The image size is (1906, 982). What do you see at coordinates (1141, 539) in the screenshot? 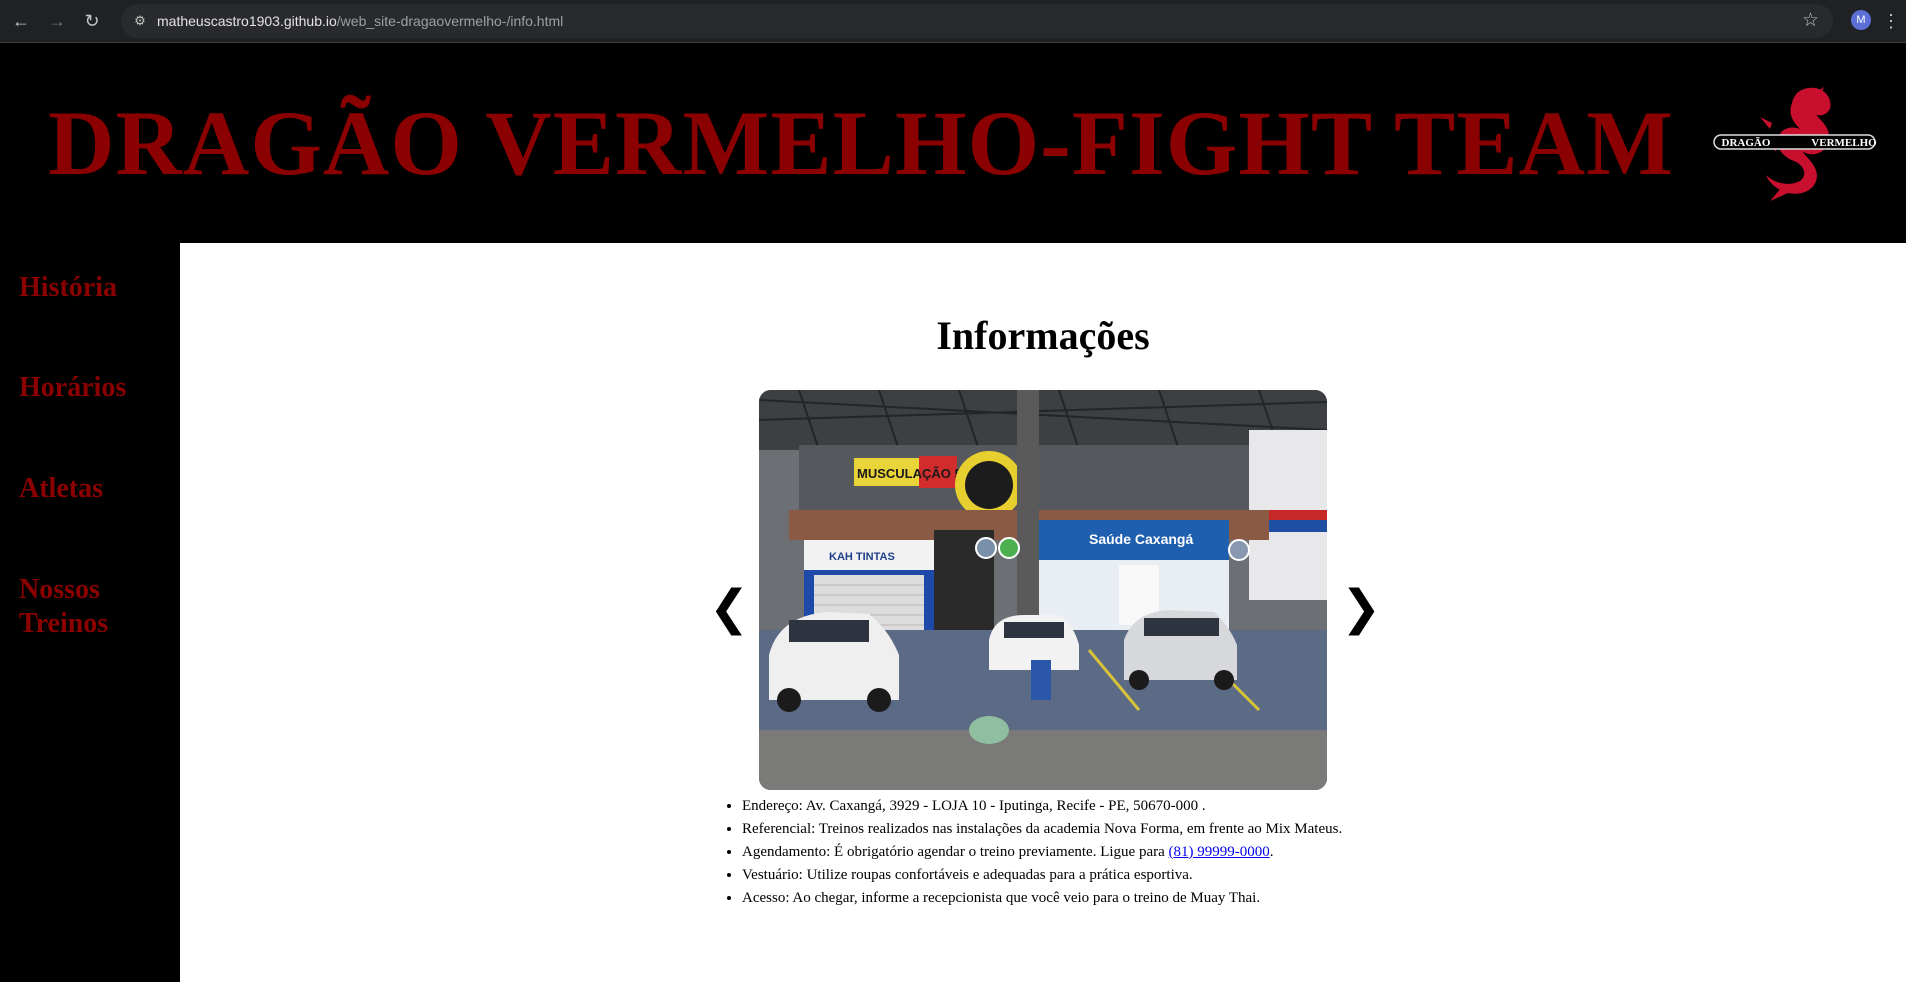
I see `shop-right-sign: Saúde Caxangá` at bounding box center [1141, 539].